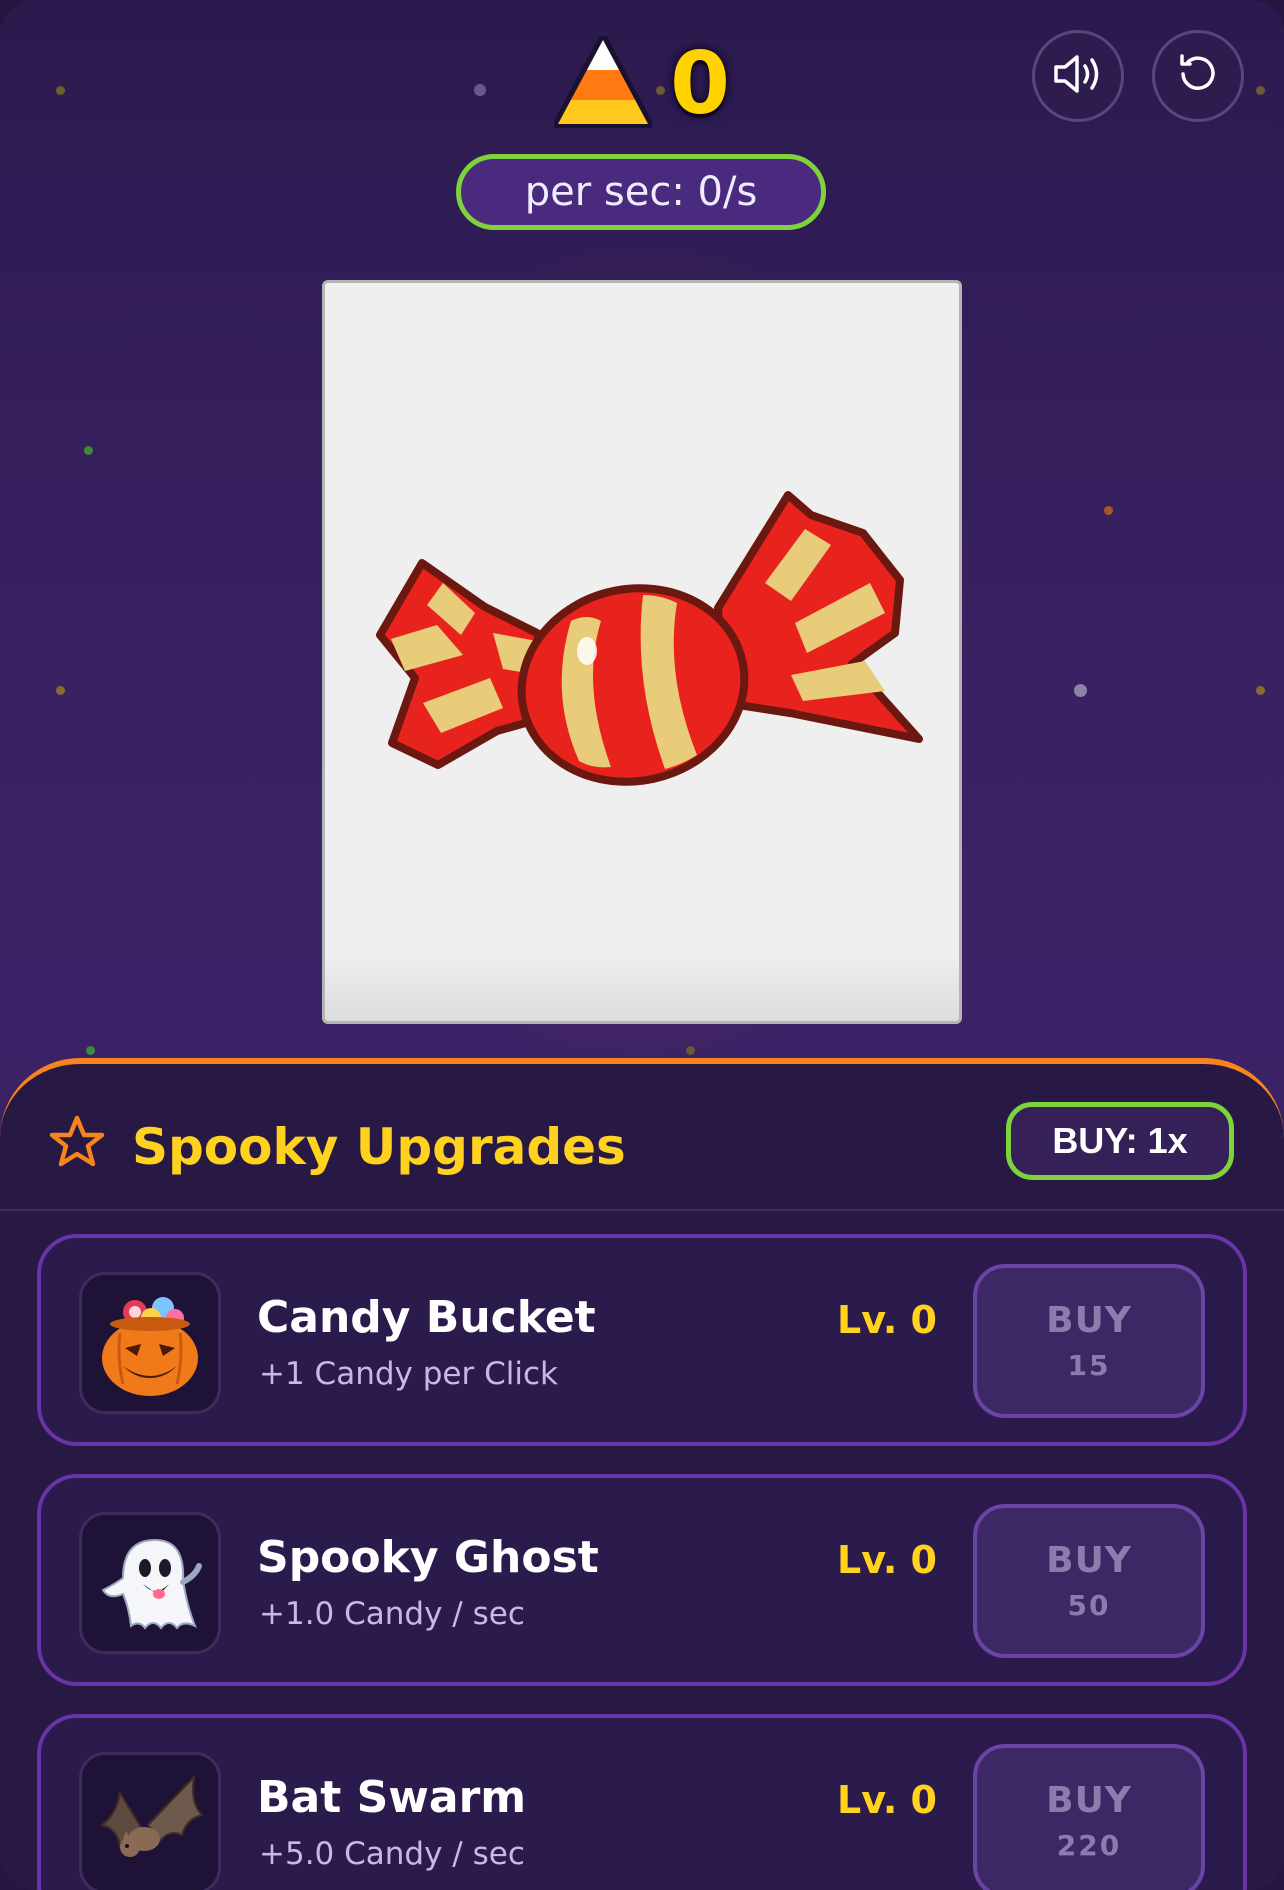 Image resolution: width=1284 pixels, height=1890 pixels. I want to click on wrapped-candy-image, so click(649, 638).